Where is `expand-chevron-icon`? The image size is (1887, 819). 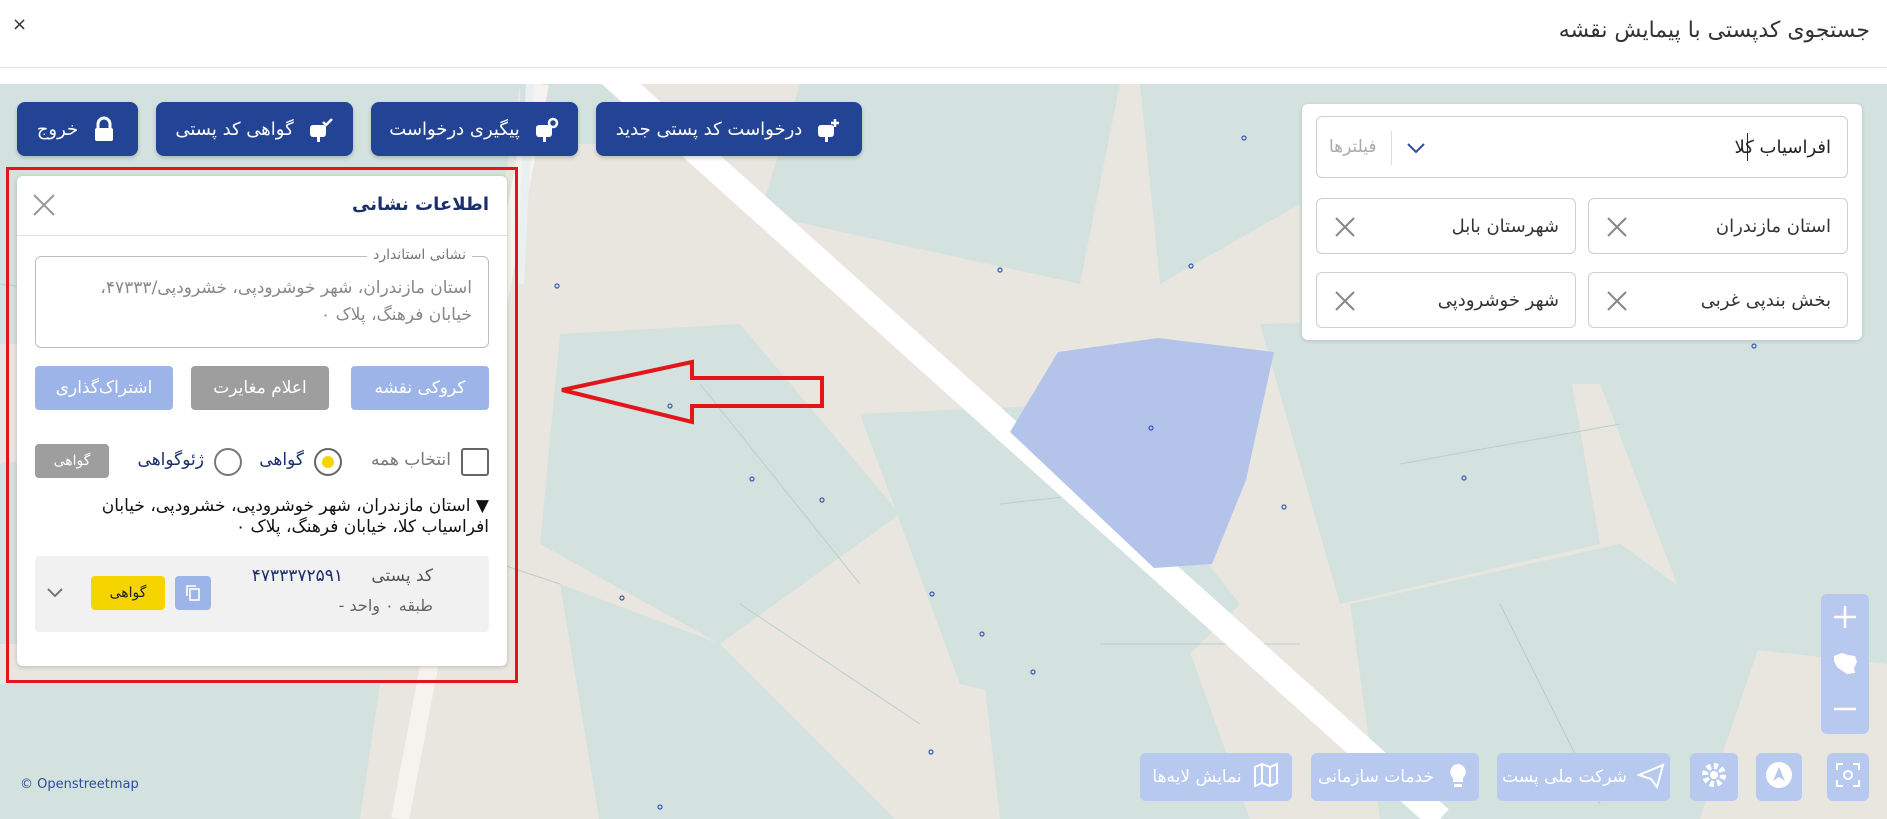
expand-chevron-icon is located at coordinates (55, 592).